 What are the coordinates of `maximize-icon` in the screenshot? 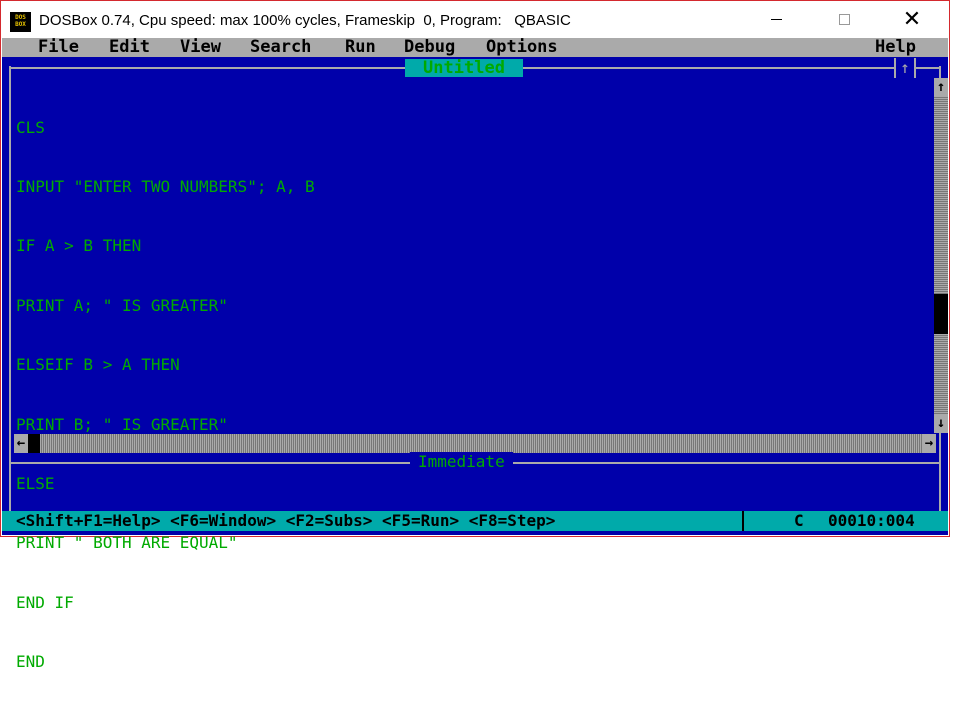 It's located at (844, 19).